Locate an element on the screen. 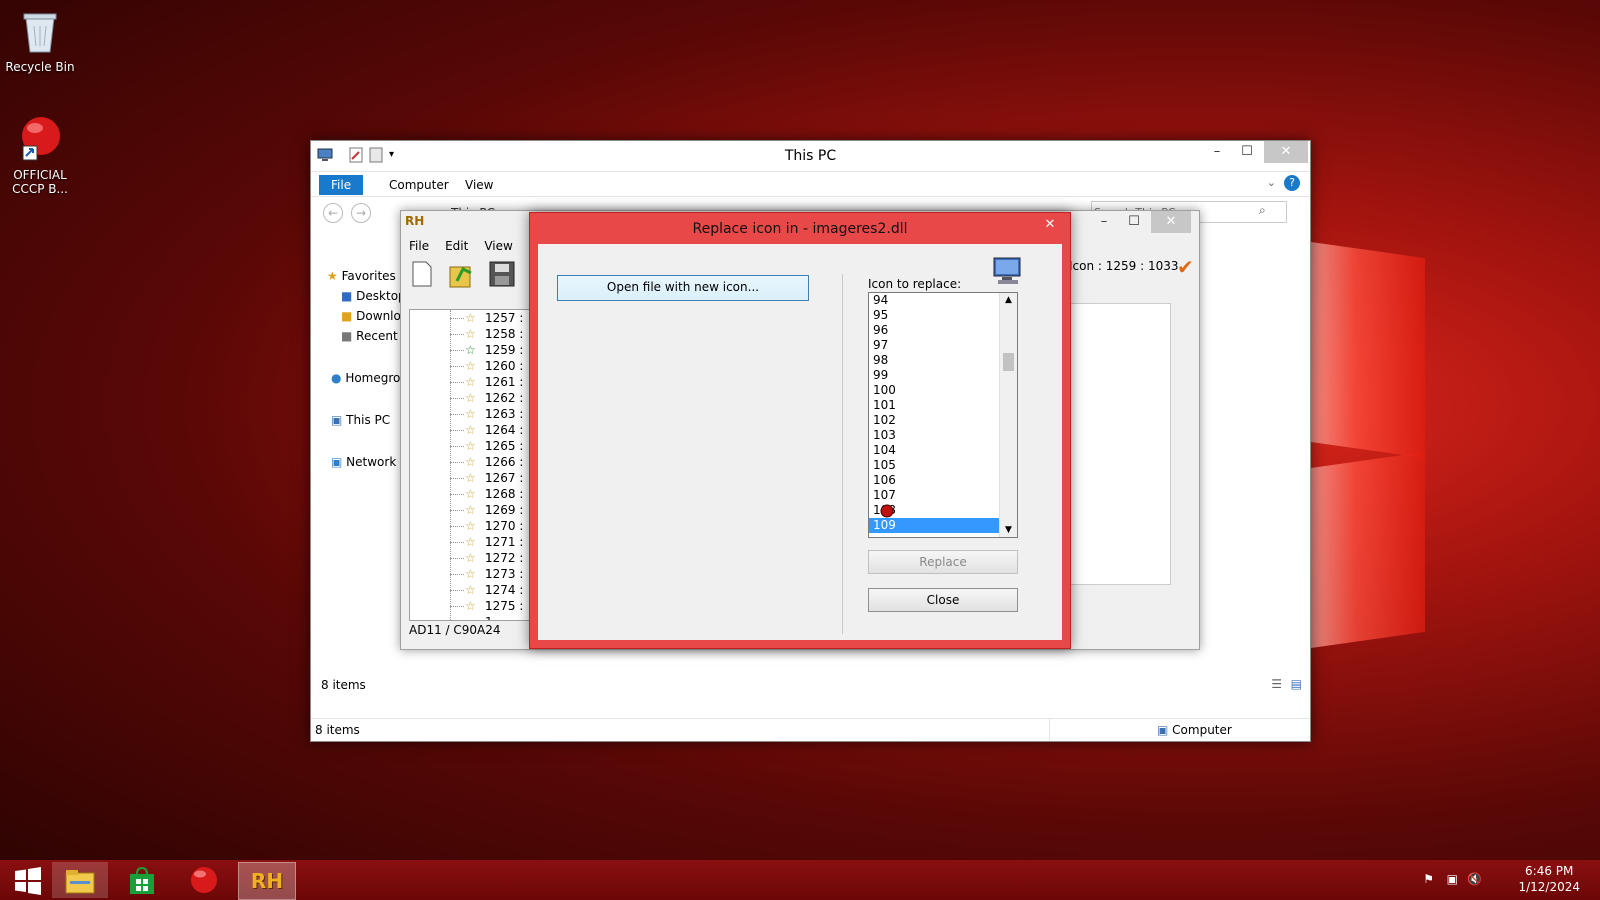 The width and height of the screenshot is (1600, 900). tree-item: ☆ 1266 : 1 is located at coordinates (470, 469).